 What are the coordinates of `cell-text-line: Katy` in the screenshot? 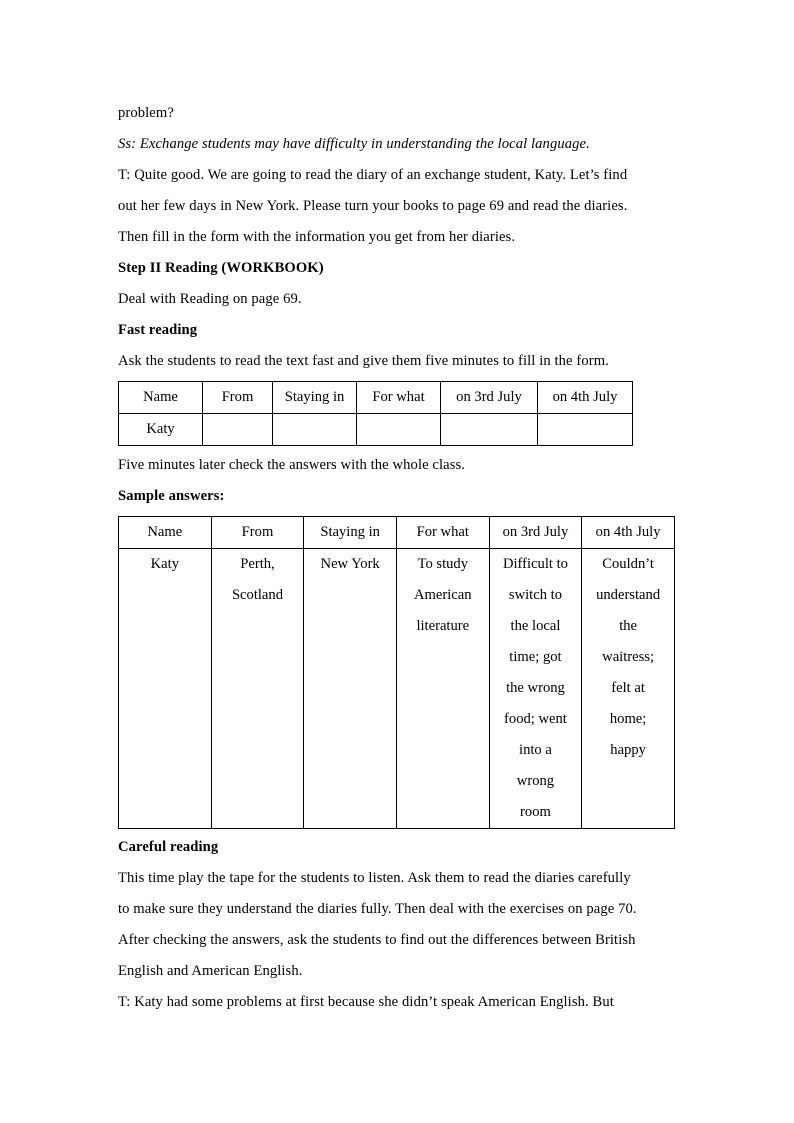 It's located at (165, 564).